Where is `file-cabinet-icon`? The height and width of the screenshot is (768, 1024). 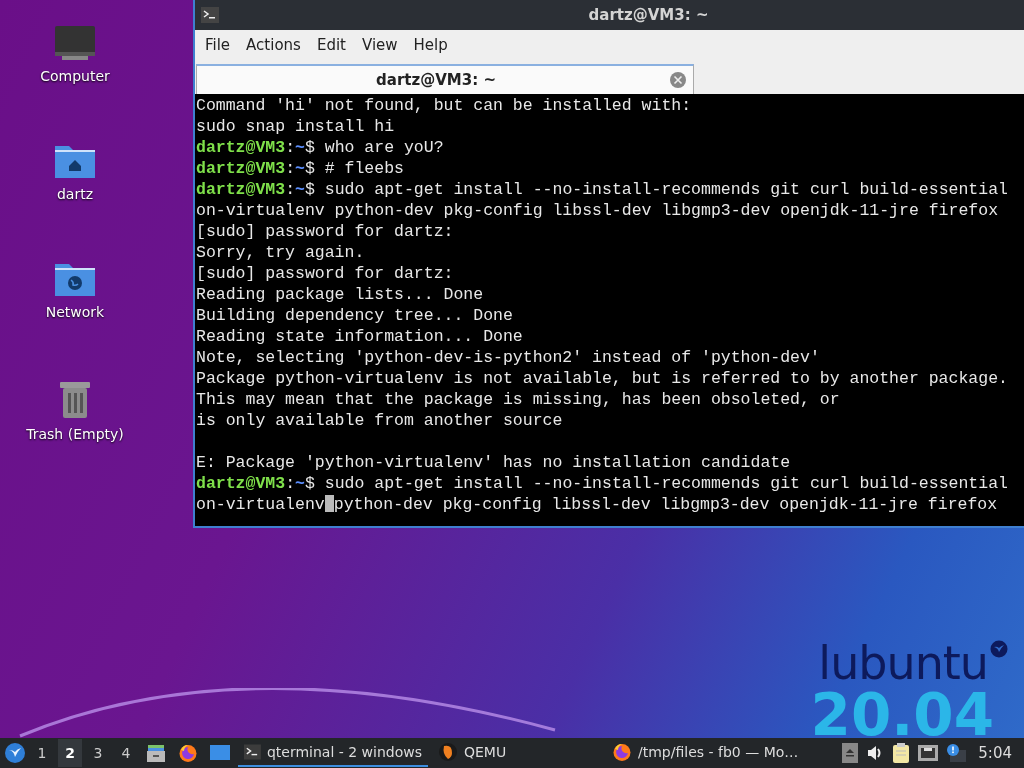
file-cabinet-icon is located at coordinates (156, 753).